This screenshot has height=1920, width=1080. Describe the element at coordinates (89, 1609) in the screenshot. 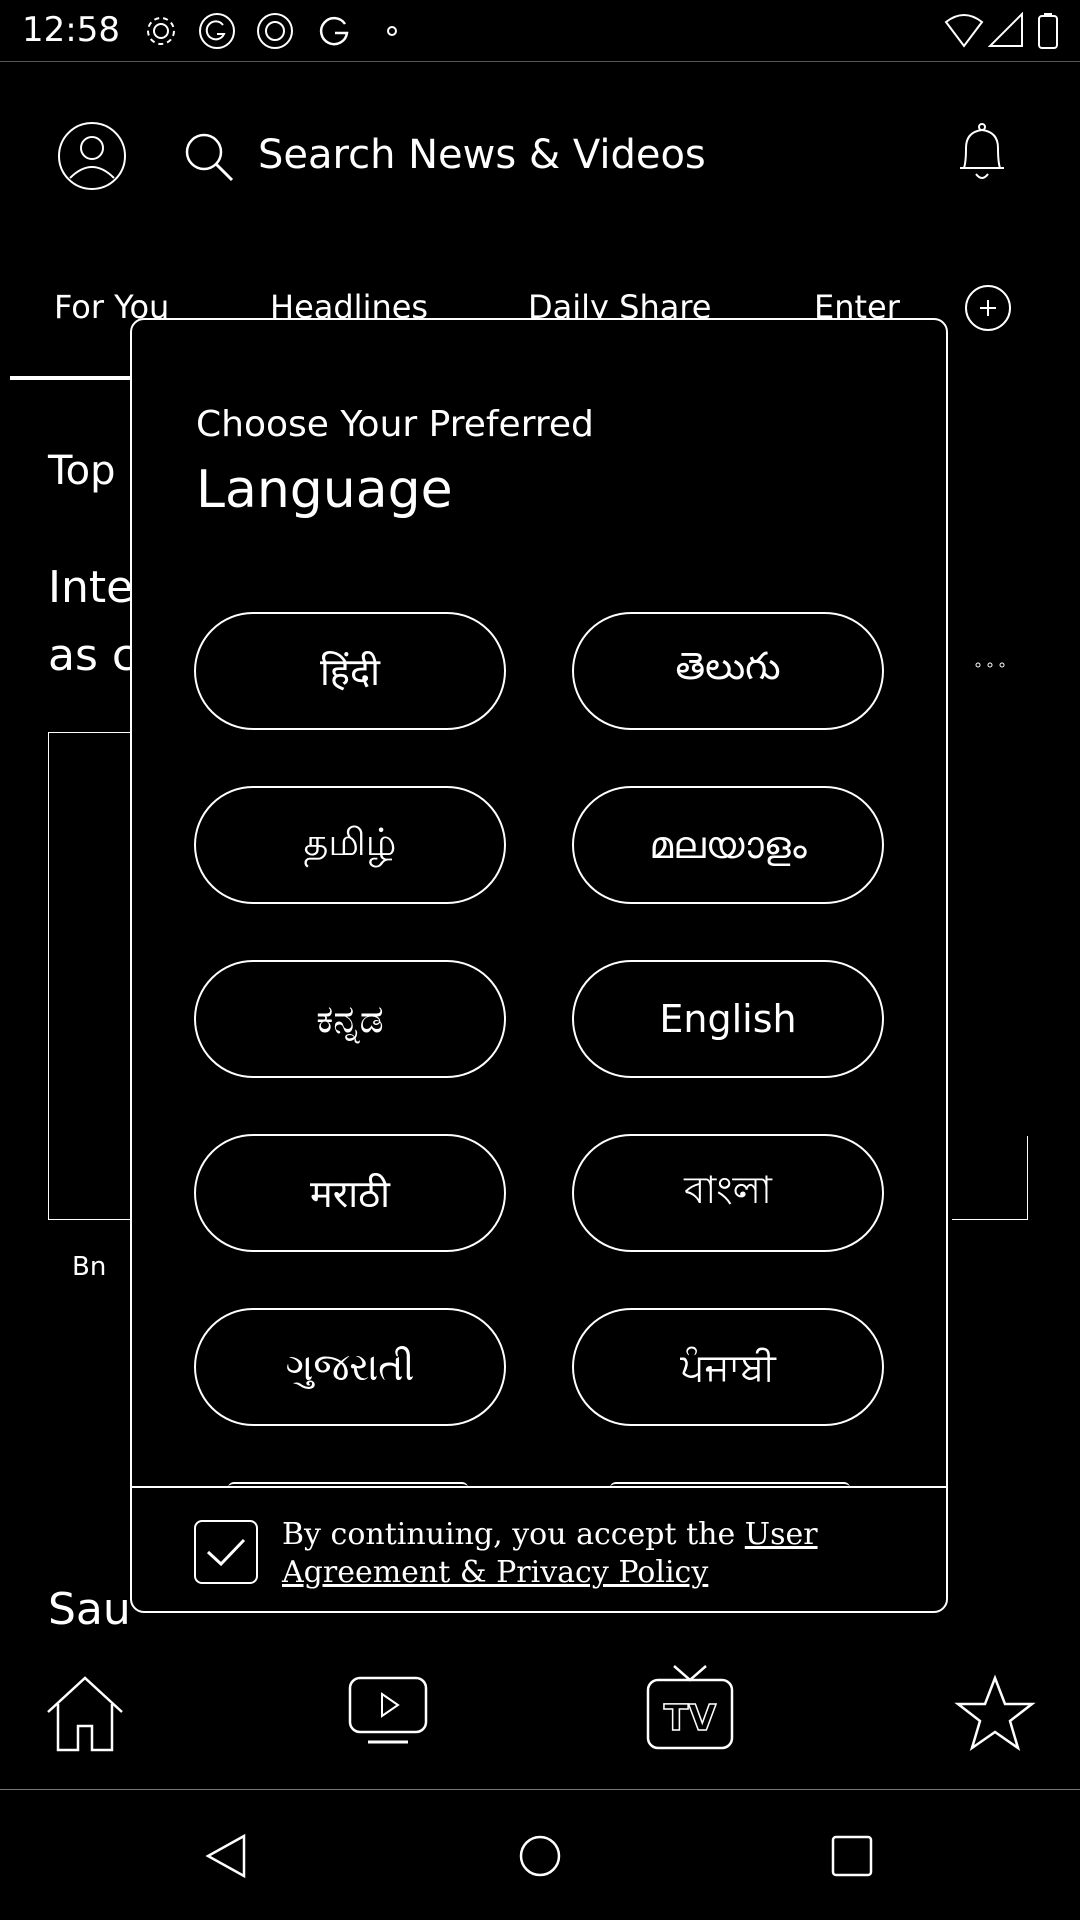

I see `feed-bottom-headline: Sau` at that location.